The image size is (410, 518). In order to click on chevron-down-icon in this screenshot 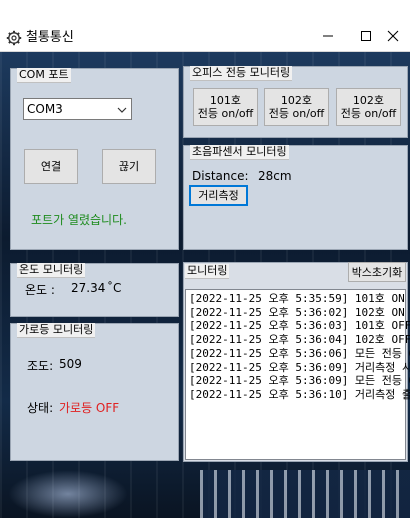, I will do `click(122, 108)`.